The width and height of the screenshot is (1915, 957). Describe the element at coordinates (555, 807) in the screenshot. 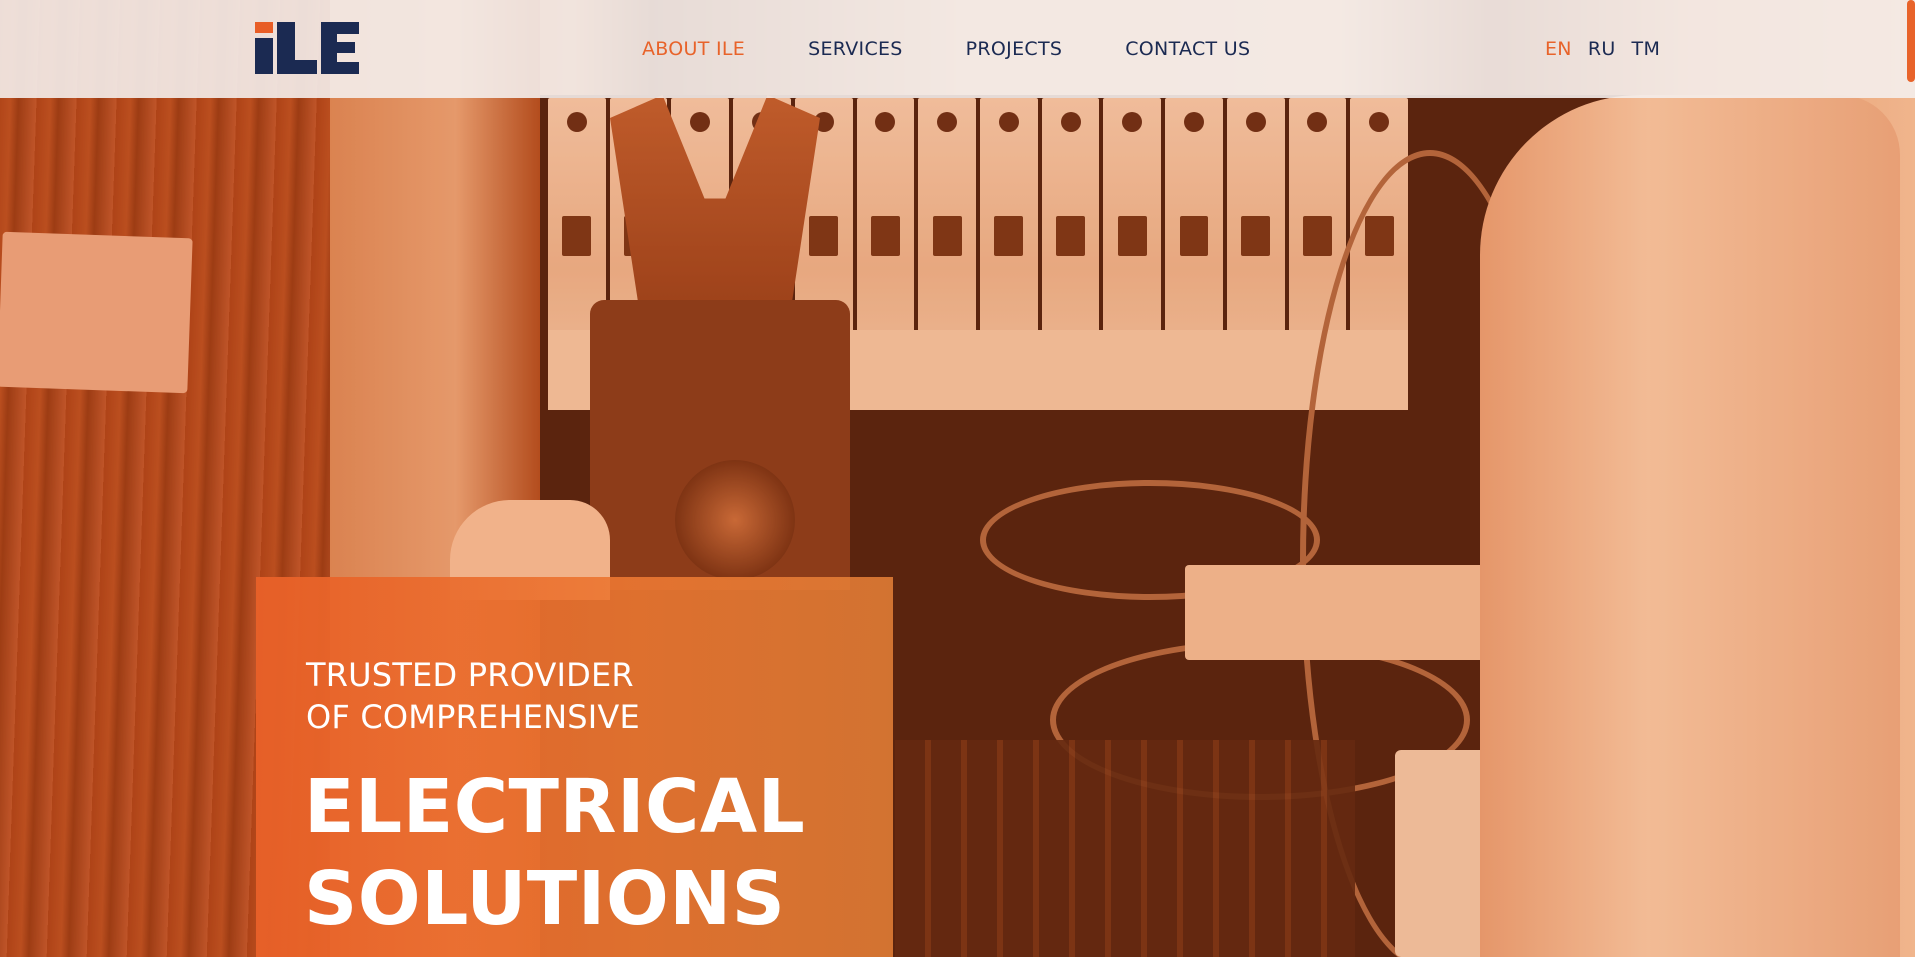

I see `hero-title-line1: ELECTRICAL` at that location.